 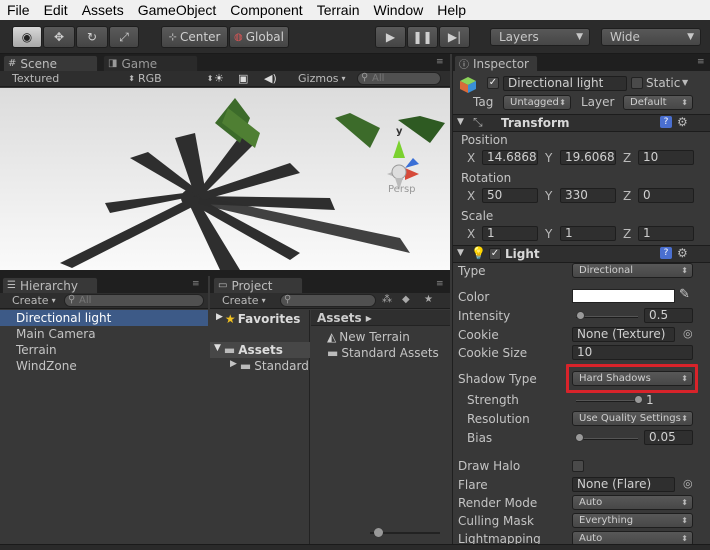 What do you see at coordinates (666, 195) in the screenshot?
I see `rotation-z-field: 0` at bounding box center [666, 195].